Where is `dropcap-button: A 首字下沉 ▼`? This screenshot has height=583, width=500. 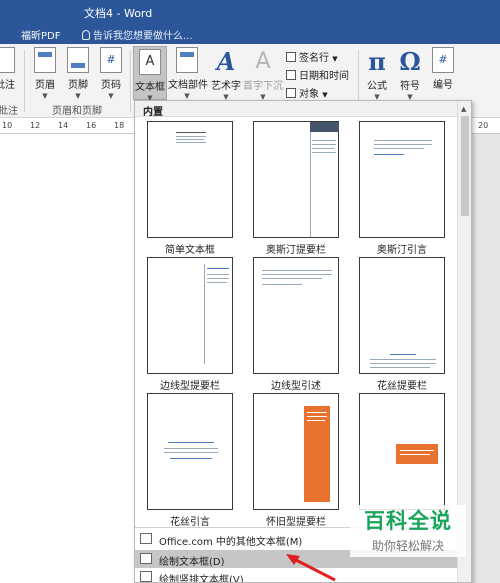 dropcap-button: A 首字下沉 ▼ is located at coordinates (263, 74).